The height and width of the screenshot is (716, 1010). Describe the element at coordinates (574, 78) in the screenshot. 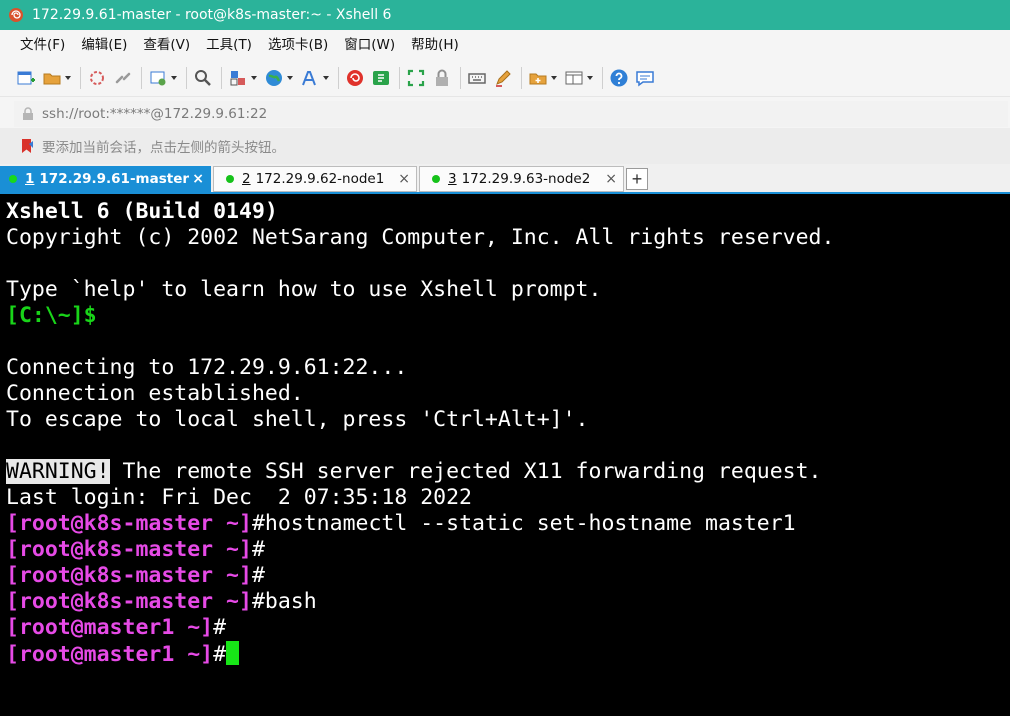

I see `window-layout-icon` at that location.